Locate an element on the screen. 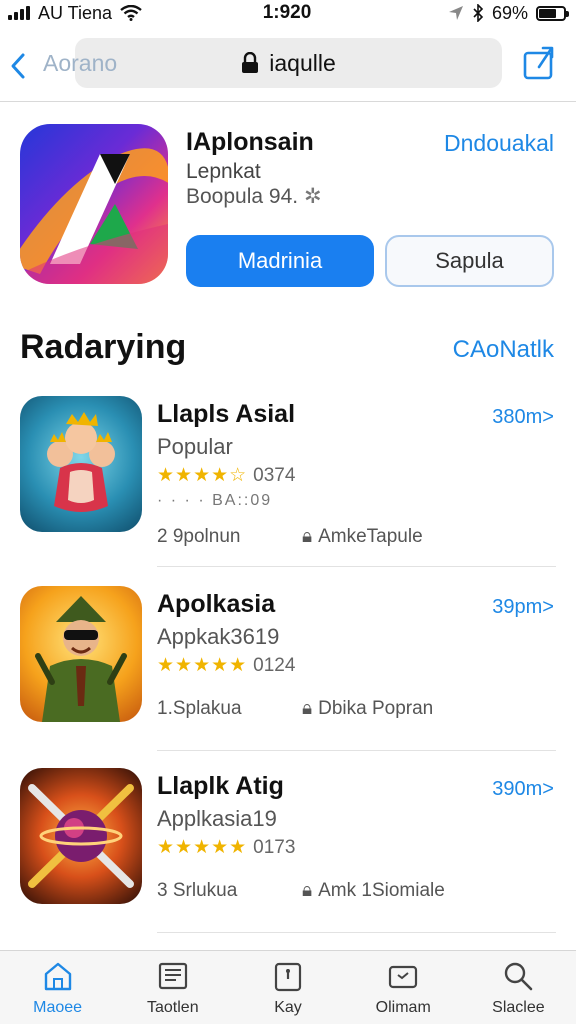  gear-icon: ✲ is located at coordinates (312, 196).